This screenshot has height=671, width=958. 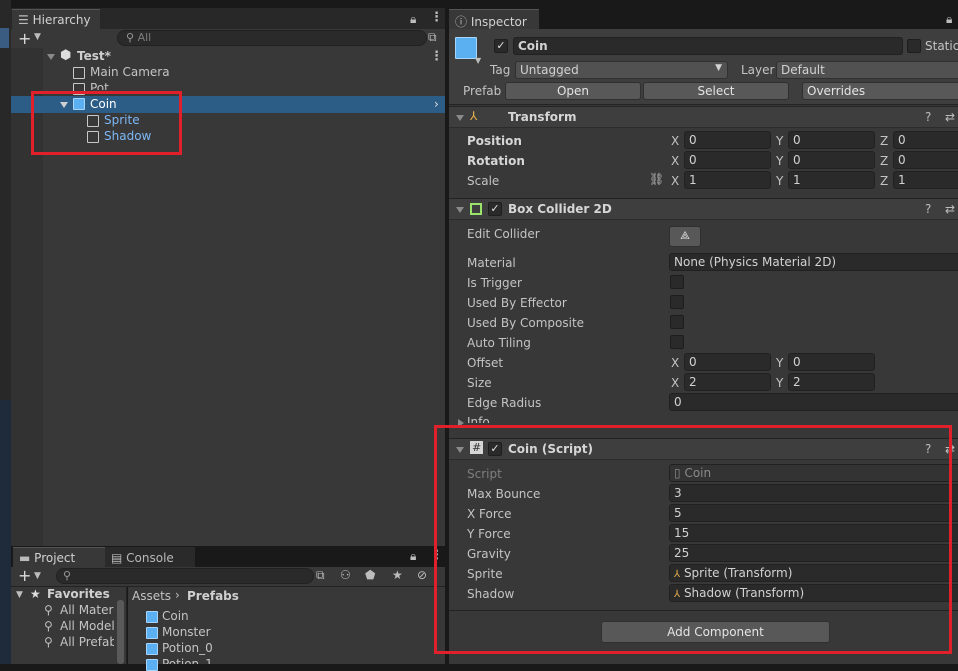 I want to click on rotation-y-field: 0, so click(x=831, y=160).